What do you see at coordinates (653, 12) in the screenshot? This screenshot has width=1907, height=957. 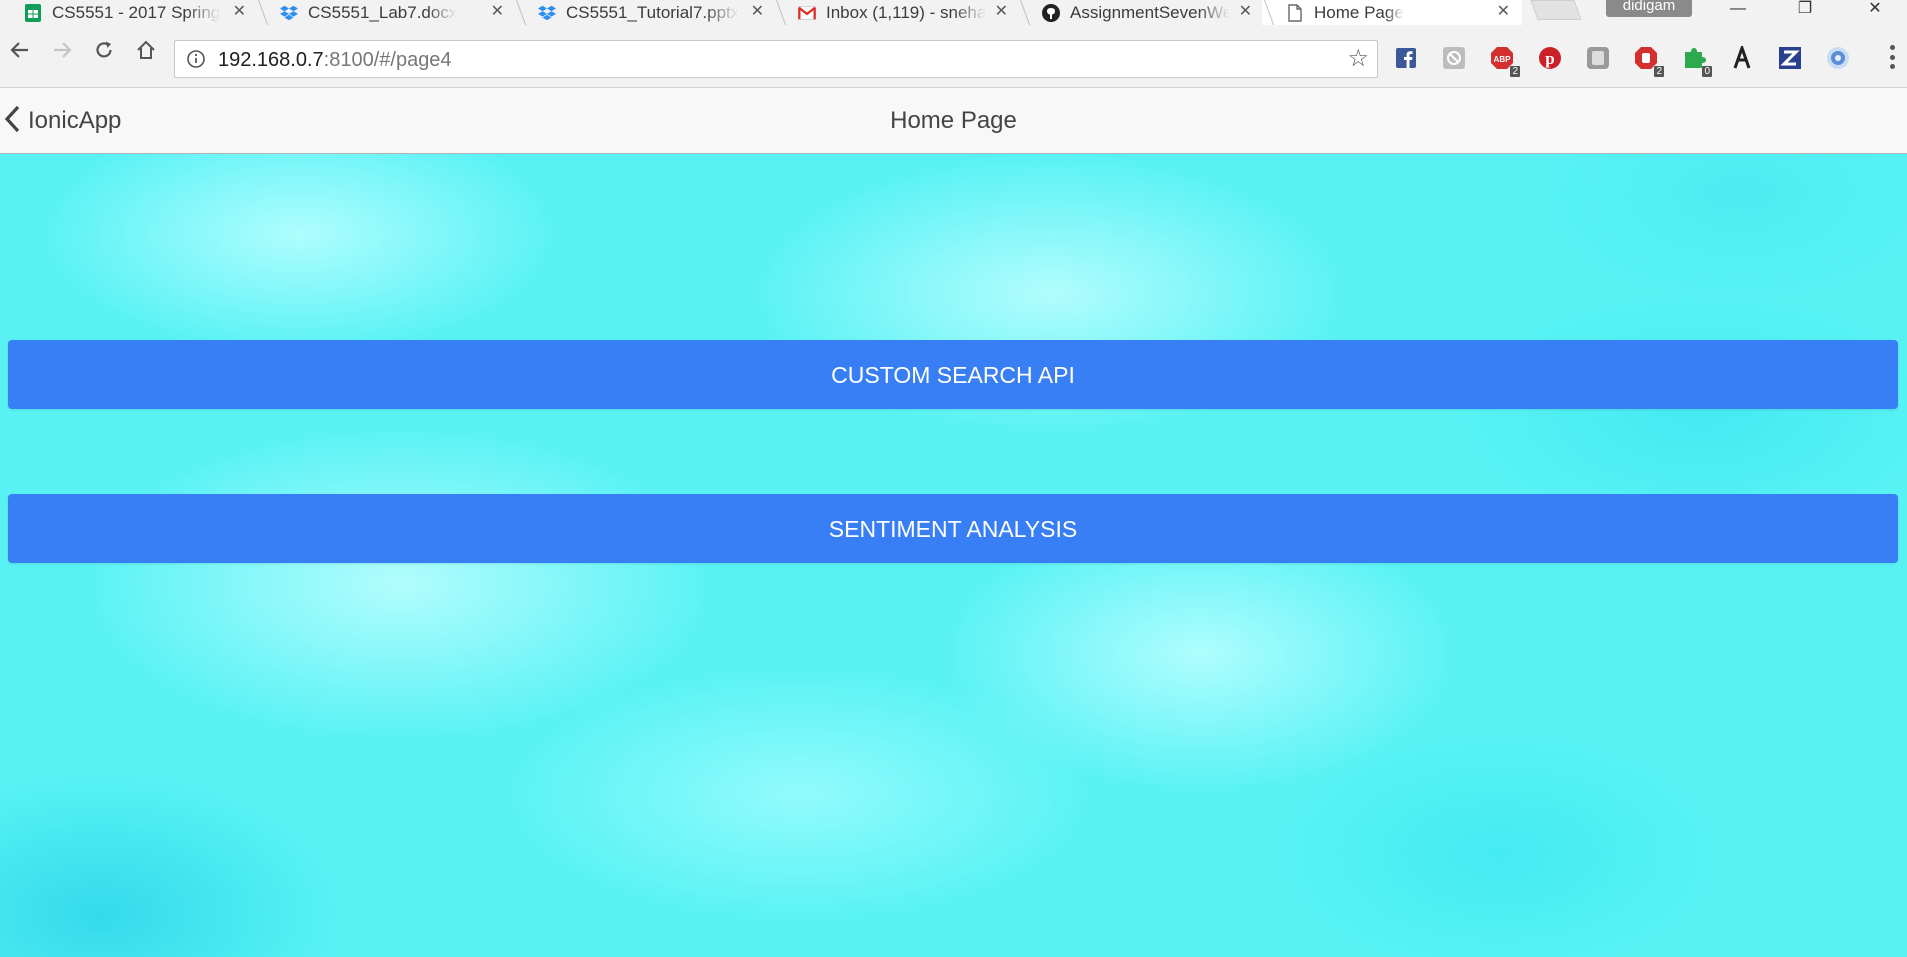 I see `tab-title: CS5551_Tutorial7.pptx` at bounding box center [653, 12].